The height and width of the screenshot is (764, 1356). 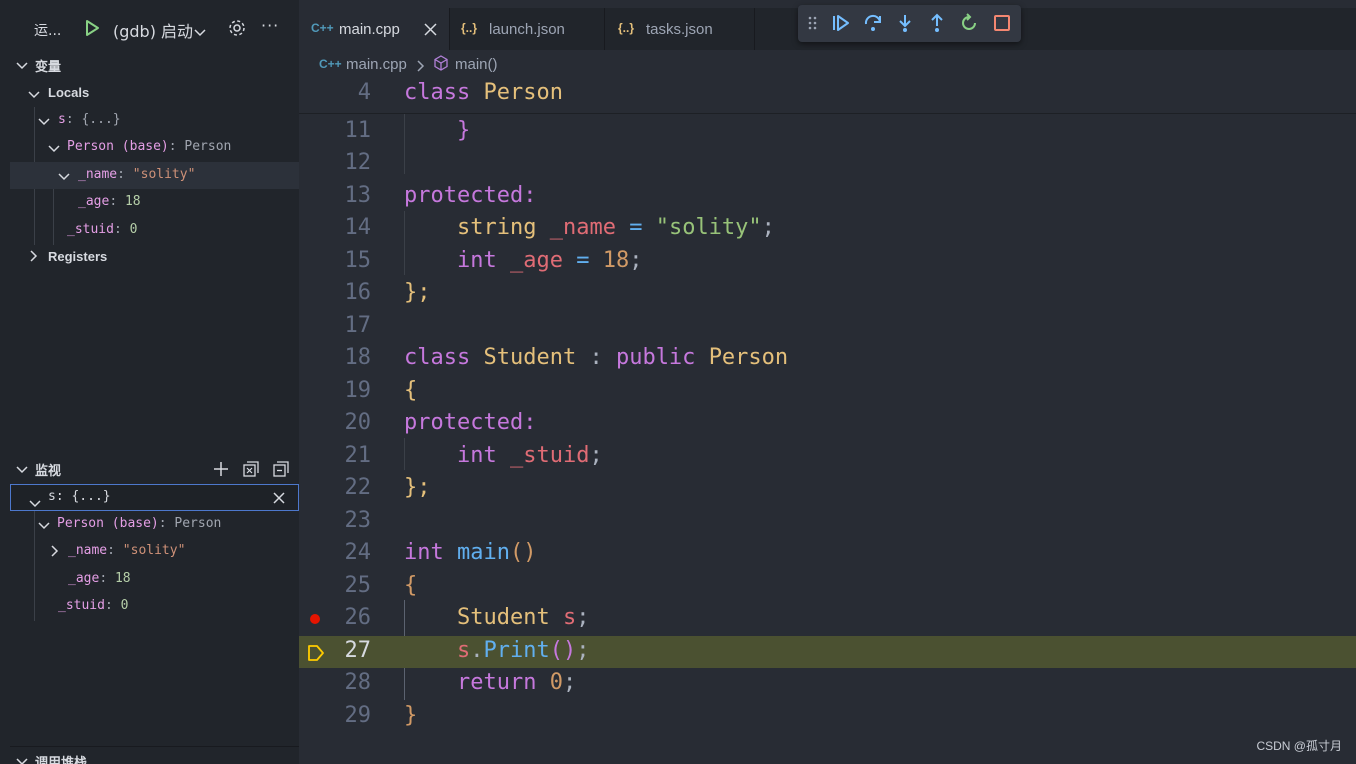 What do you see at coordinates (827, 359) in the screenshot?
I see `code-line: 18 class Student : public Person` at bounding box center [827, 359].